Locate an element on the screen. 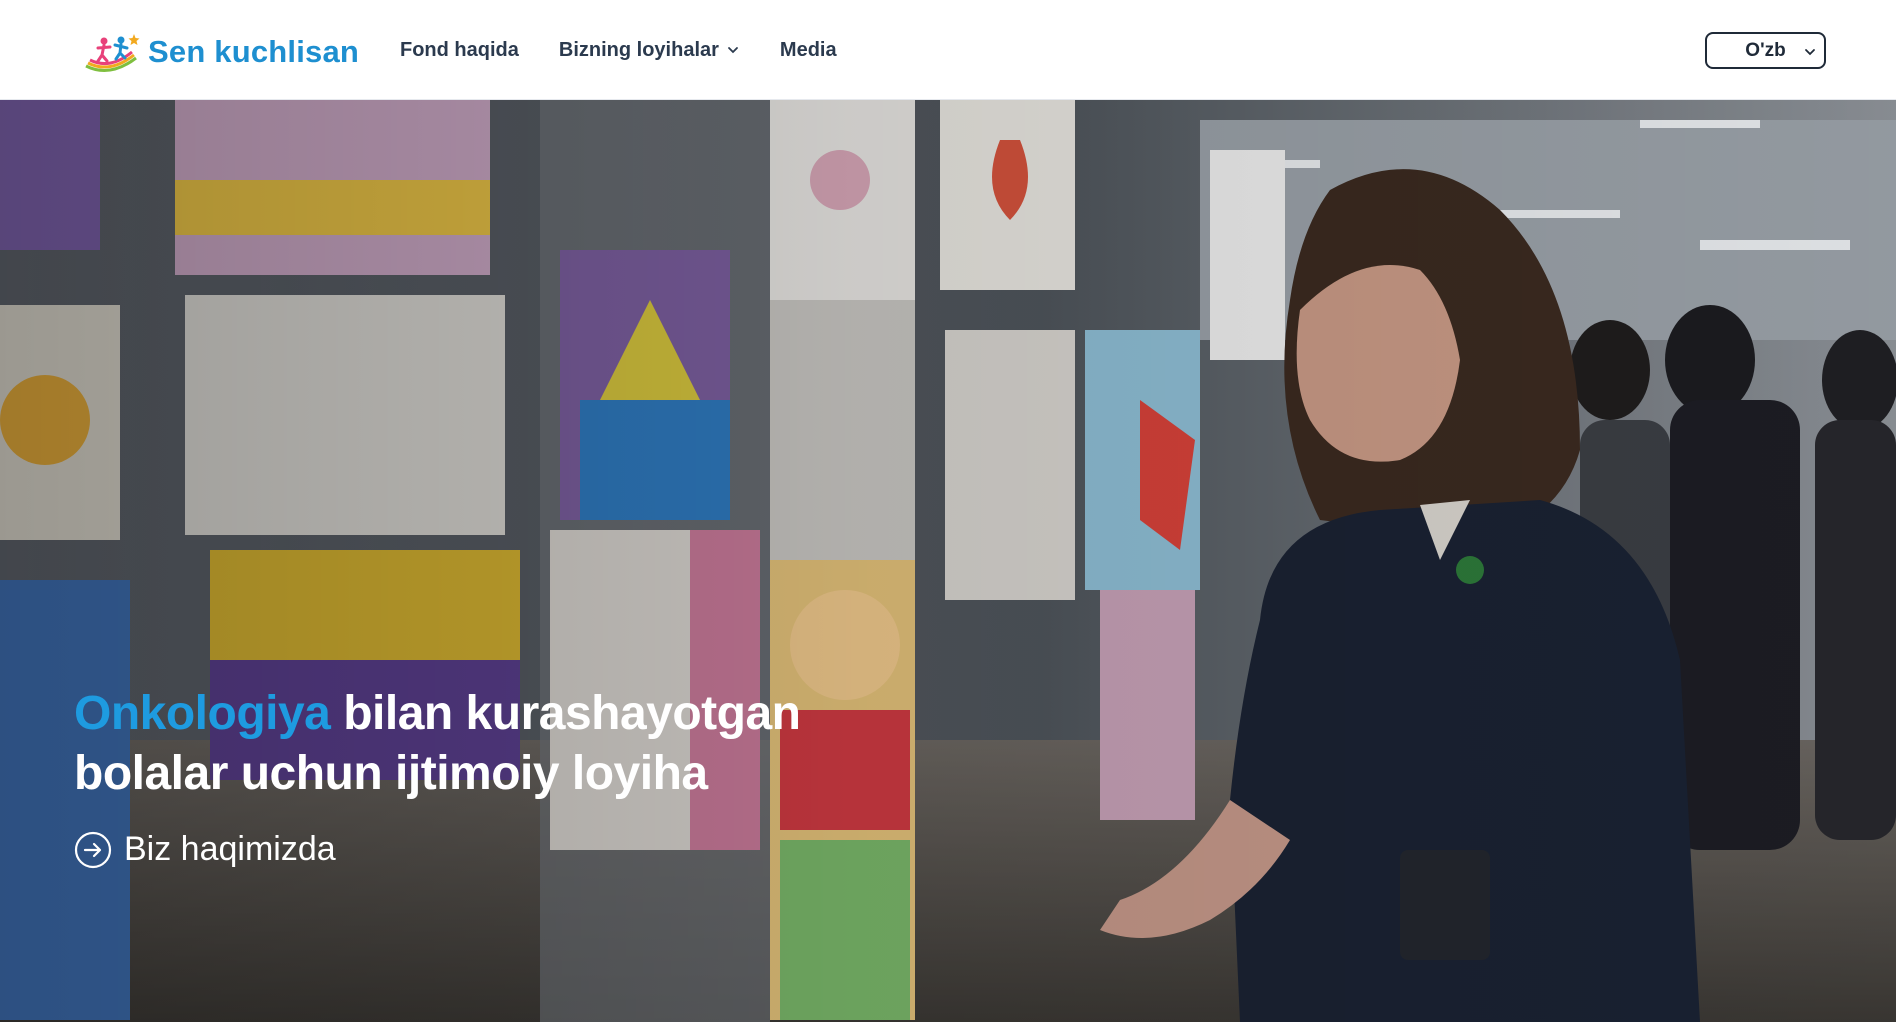 This screenshot has height=1022, width=1896. nav-label: Fond haqida is located at coordinates (459, 49).